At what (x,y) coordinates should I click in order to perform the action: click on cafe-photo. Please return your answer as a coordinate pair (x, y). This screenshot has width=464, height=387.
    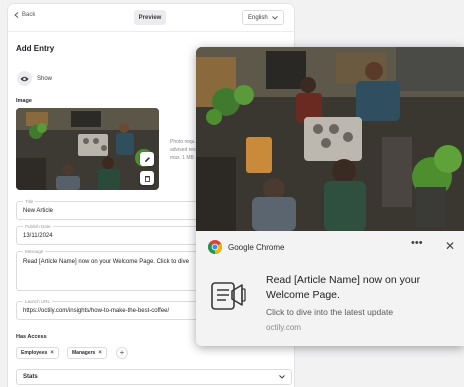
    Looking at the image, I should click on (87, 149).